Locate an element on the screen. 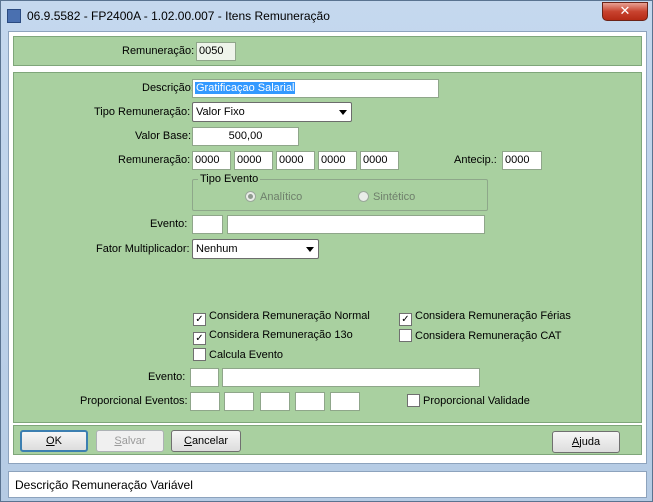 Image resolution: width=653 pixels, height=502 pixels. evento2-desc-field is located at coordinates (351, 377).